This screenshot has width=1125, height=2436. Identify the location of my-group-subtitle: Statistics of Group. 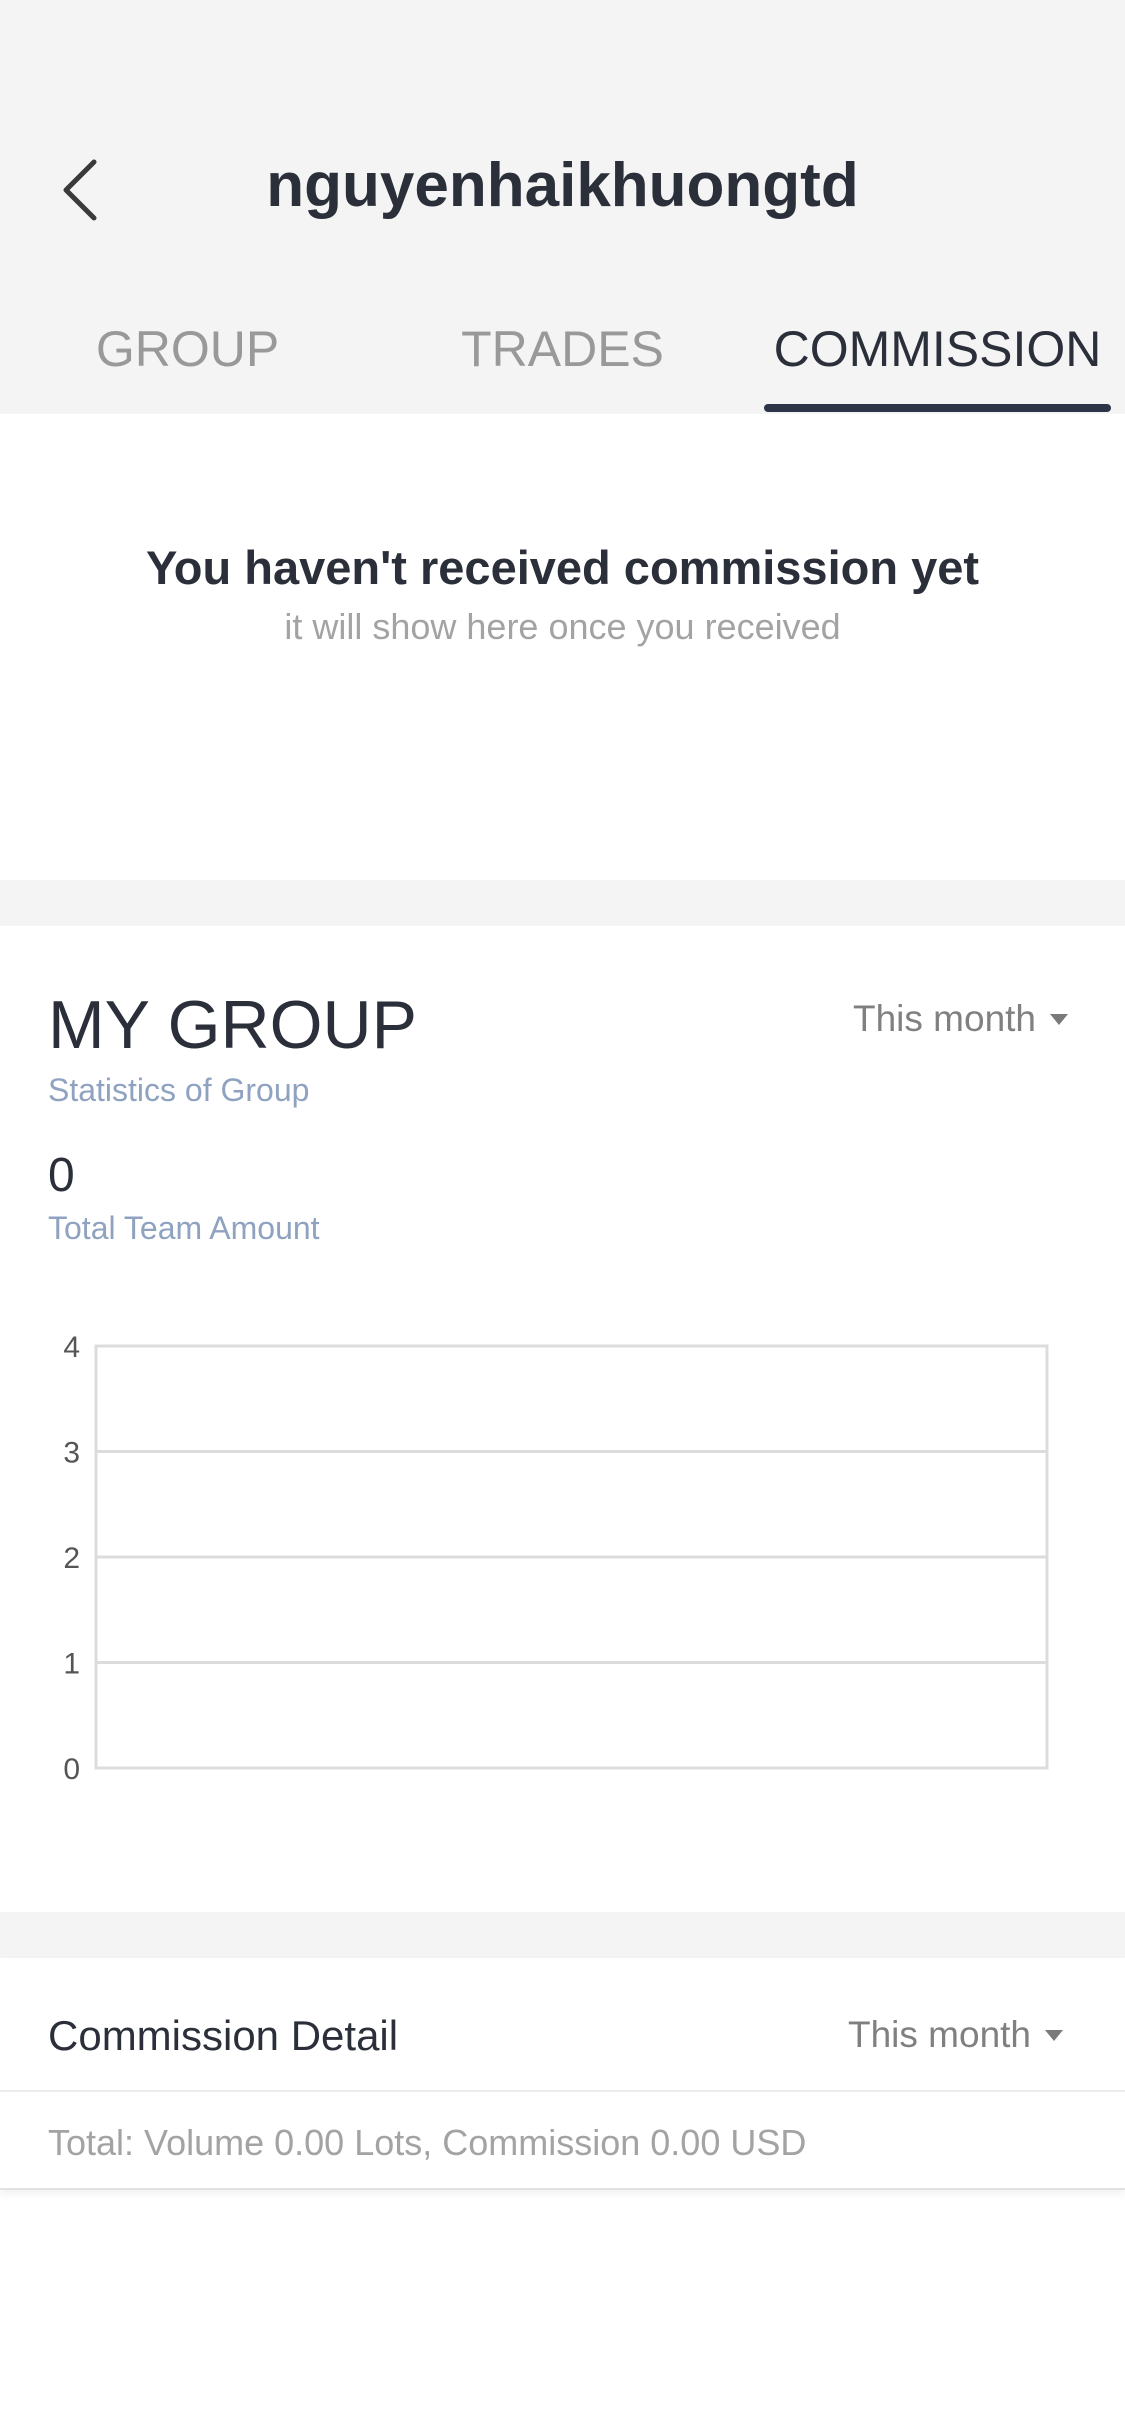
(179, 1090).